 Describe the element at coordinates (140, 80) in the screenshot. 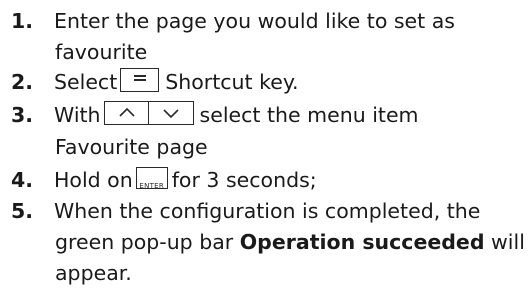

I see `menu-key-icon` at that location.